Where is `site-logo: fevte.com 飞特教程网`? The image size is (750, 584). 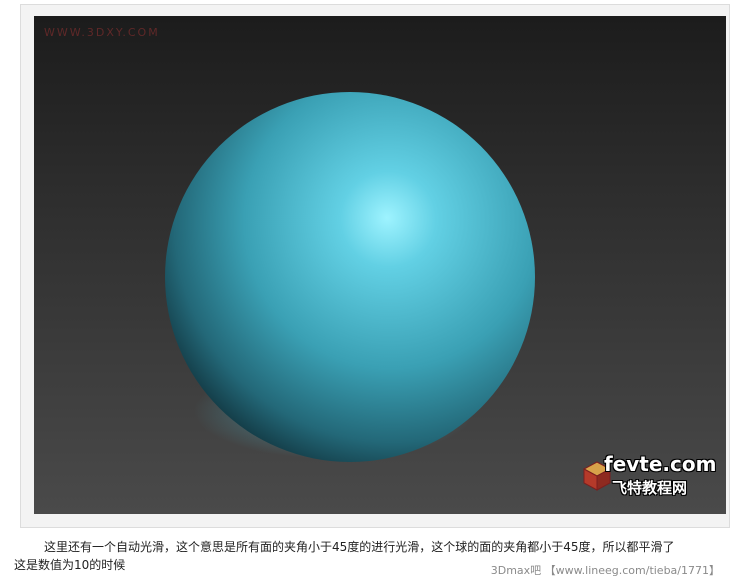 site-logo: fevte.com 飞特教程网 is located at coordinates (651, 480).